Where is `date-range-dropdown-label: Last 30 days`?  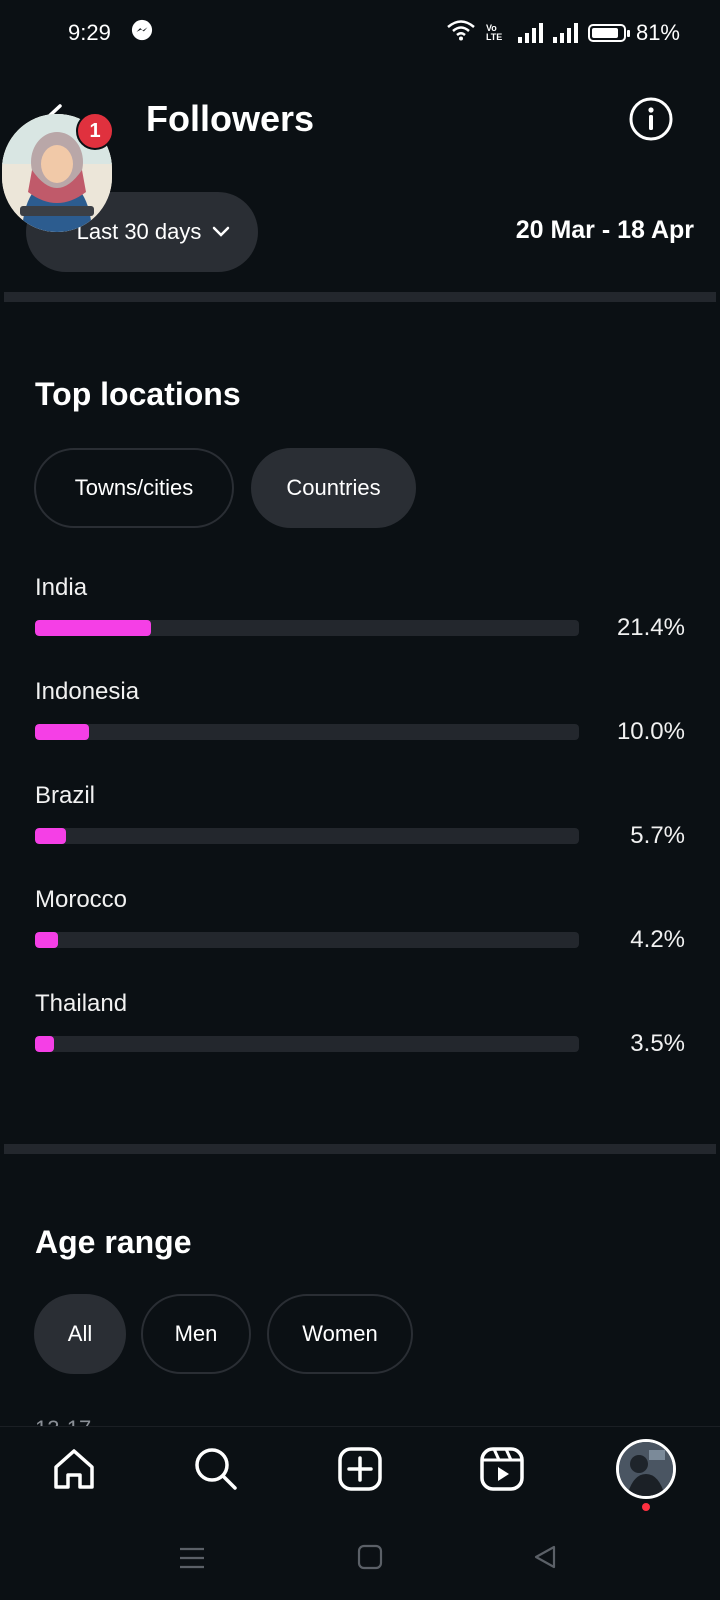 date-range-dropdown-label: Last 30 days is located at coordinates (139, 231).